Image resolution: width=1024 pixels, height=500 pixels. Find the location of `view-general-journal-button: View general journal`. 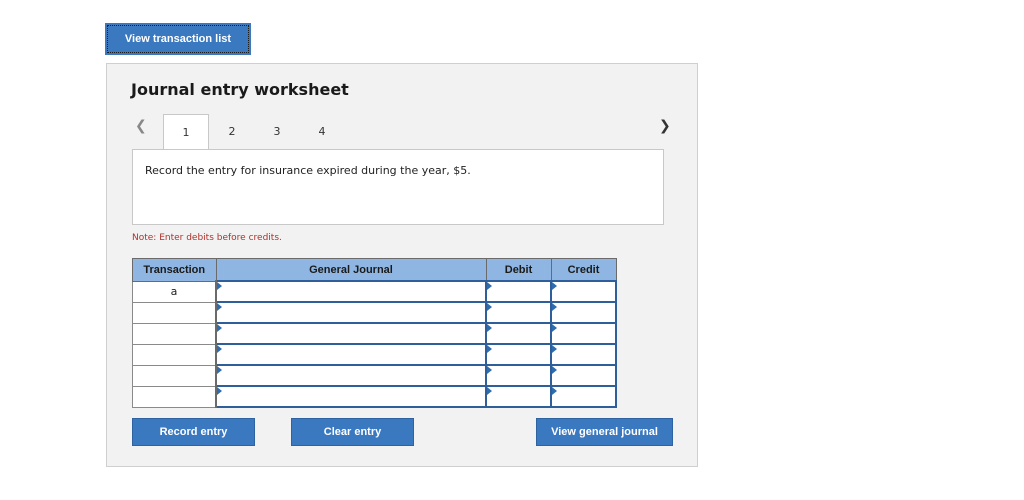

view-general-journal-button: View general journal is located at coordinates (604, 432).